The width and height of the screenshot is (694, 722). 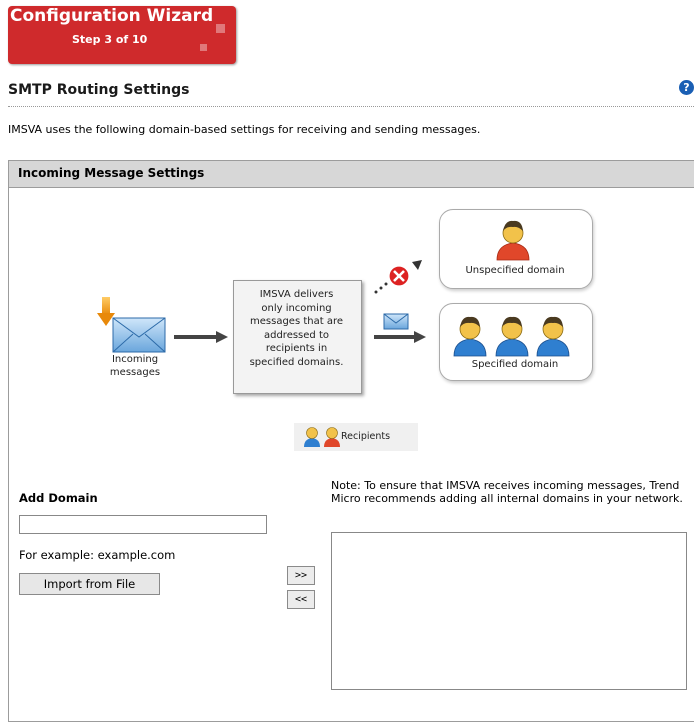 I want to click on incoming-mail-icon, so click(x=131, y=325).